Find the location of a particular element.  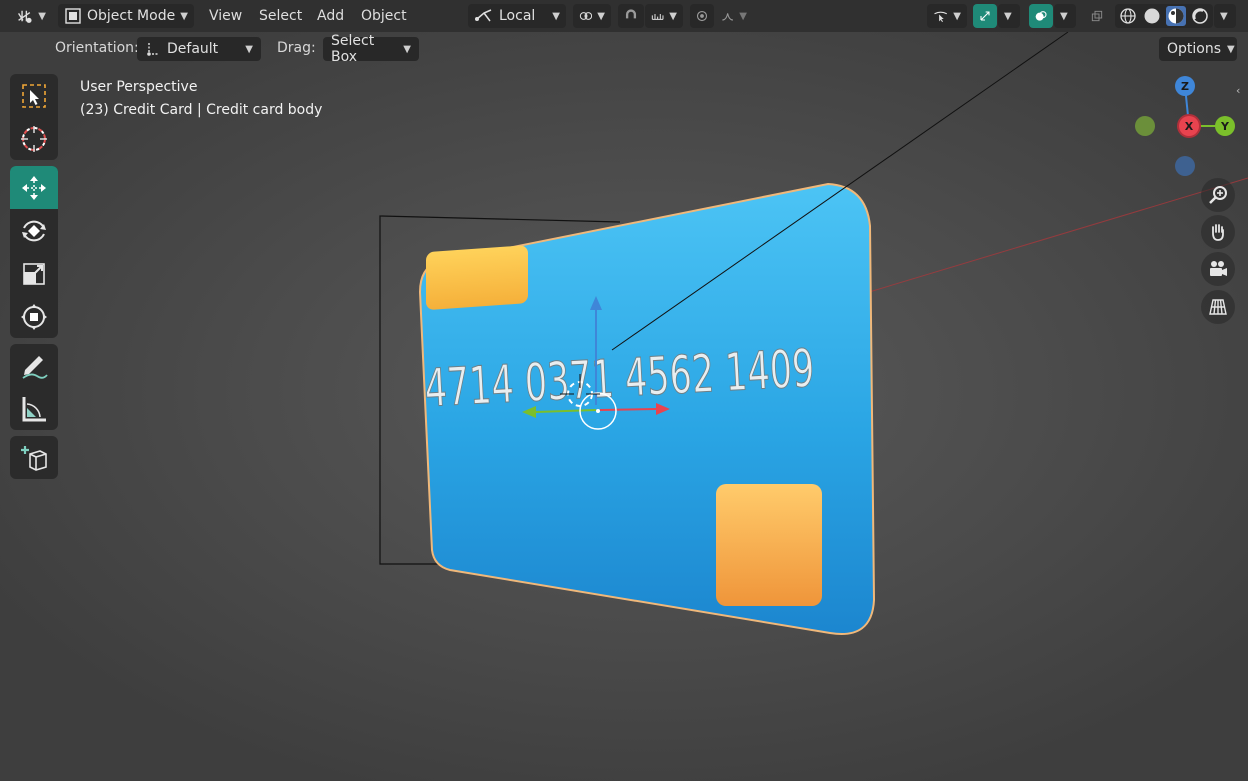

sidebar-toggle: ‹ is located at coordinates (1242, 92).